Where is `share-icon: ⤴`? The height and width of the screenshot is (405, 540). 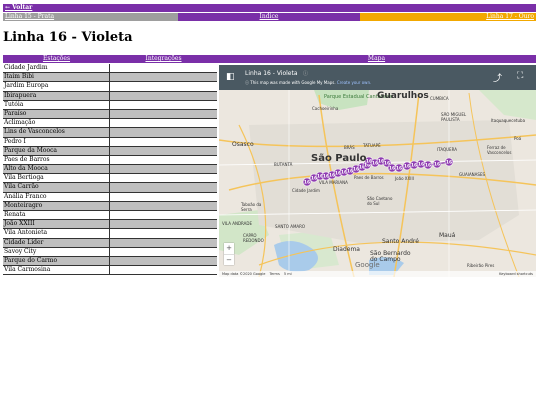 share-icon: ⤴ is located at coordinates (497, 77).